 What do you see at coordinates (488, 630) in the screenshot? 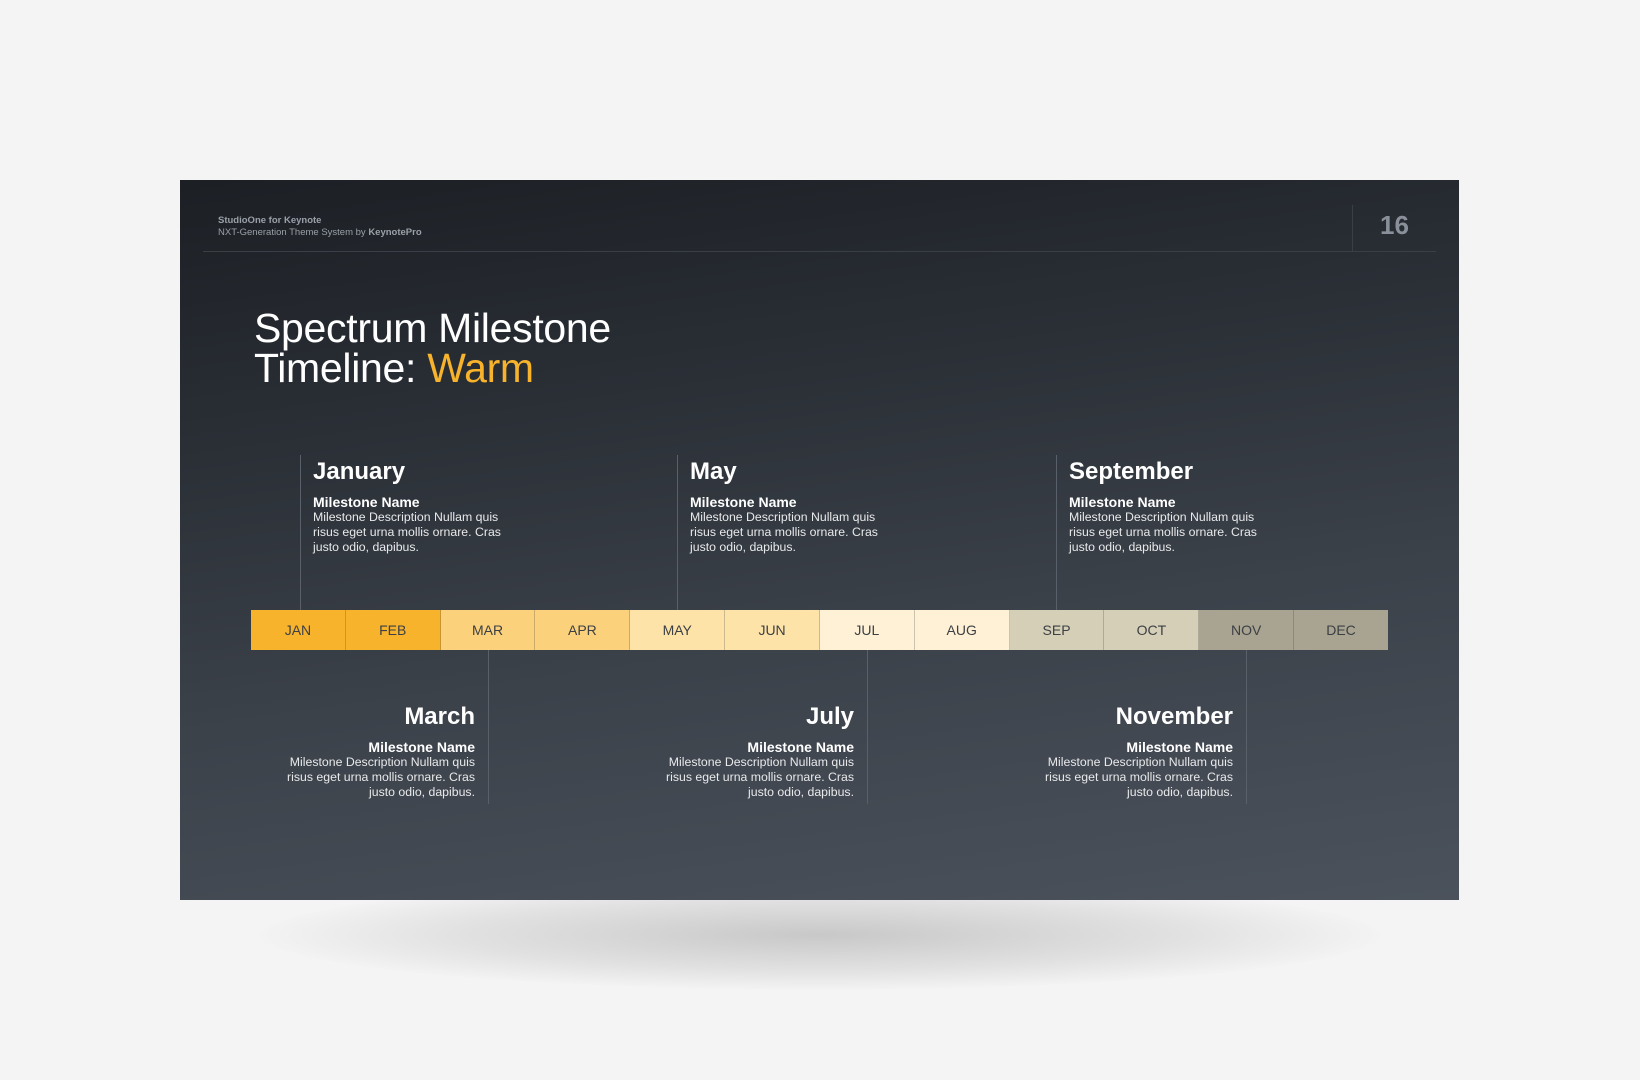
I see `month-cell-mar: MAR` at bounding box center [488, 630].